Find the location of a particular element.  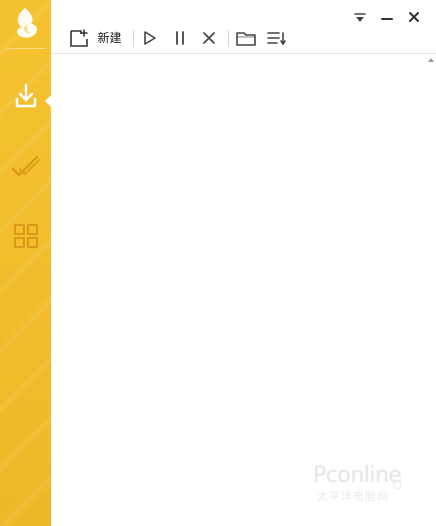

watermark: Pconline 太平洋电脑网 is located at coordinates (369, 486).